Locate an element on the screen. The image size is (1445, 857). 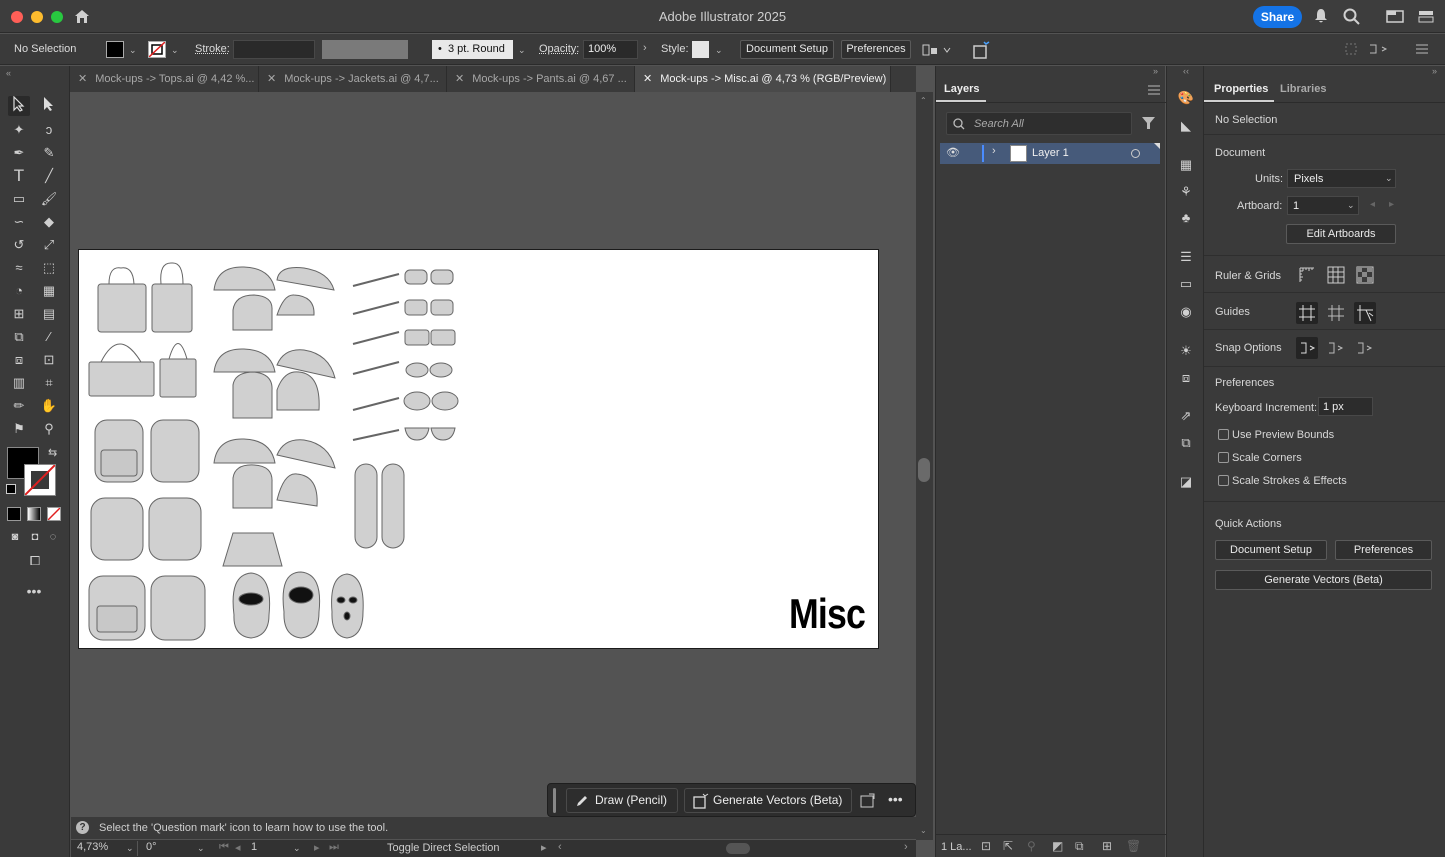
hand-tool-icon: ✋ is located at coordinates (49, 406).